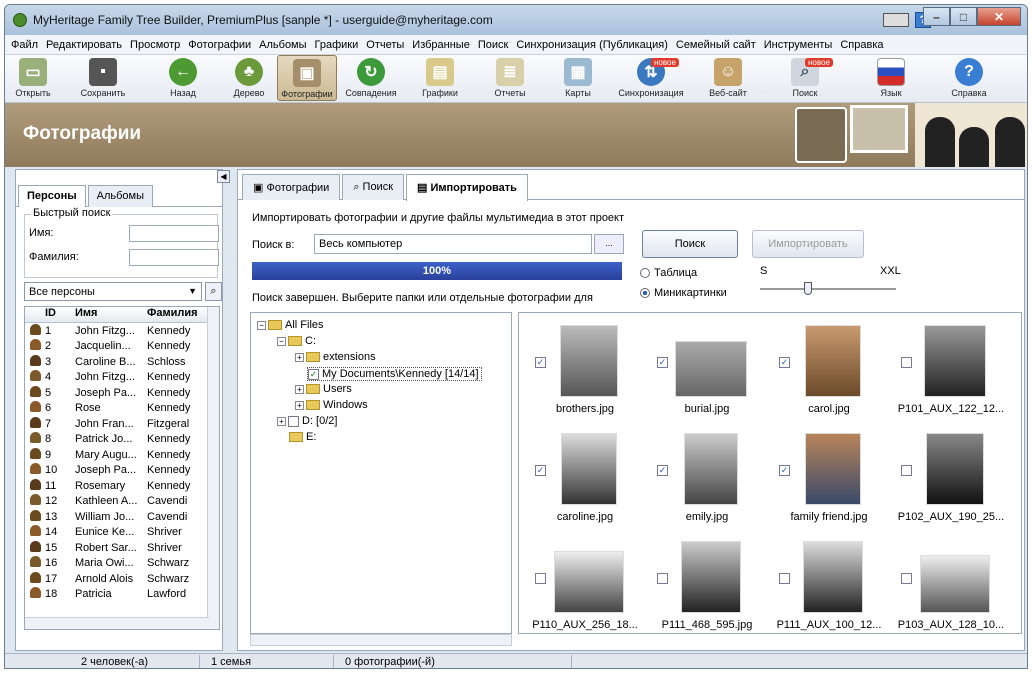  What do you see at coordinates (963, 16) in the screenshot?
I see `maximize-button: □` at bounding box center [963, 16].